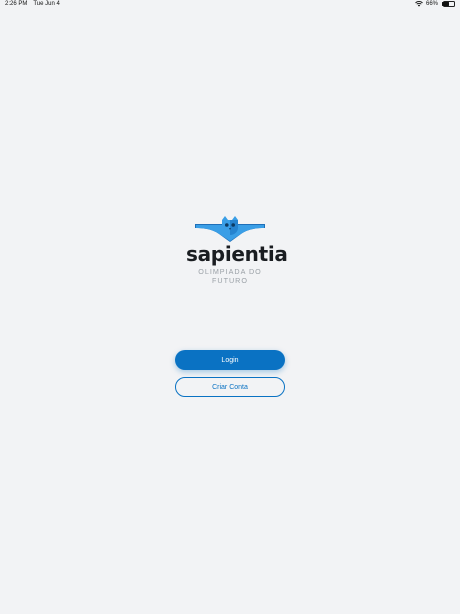 The height and width of the screenshot is (614, 460). I want to click on app-logo: sapientia OLIMPIADA DO FUTURO, so click(237, 250).